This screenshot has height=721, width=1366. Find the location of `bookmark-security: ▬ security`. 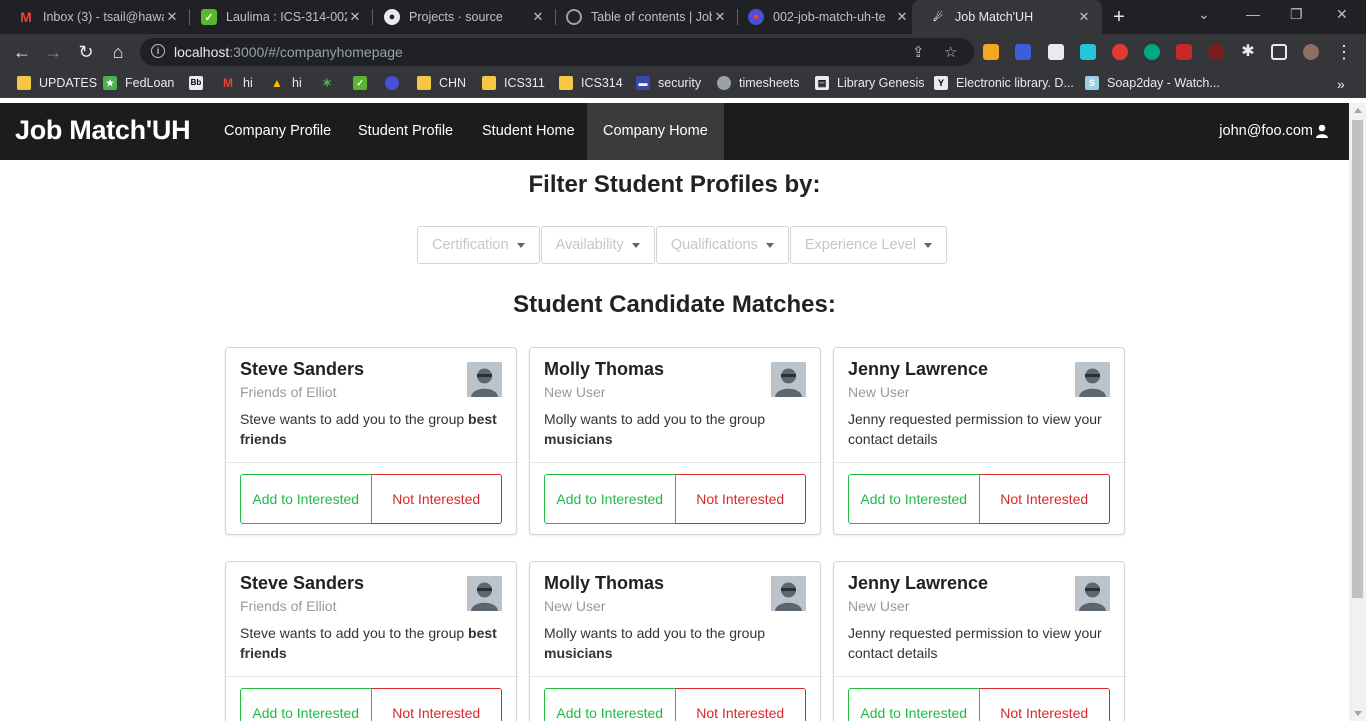

bookmark-security: ▬ security is located at coordinates (668, 83).